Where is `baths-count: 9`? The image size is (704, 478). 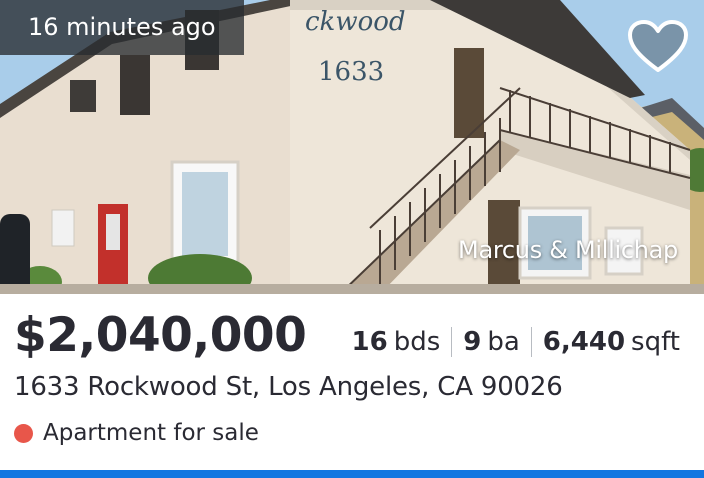
baths-count: 9 is located at coordinates (472, 342).